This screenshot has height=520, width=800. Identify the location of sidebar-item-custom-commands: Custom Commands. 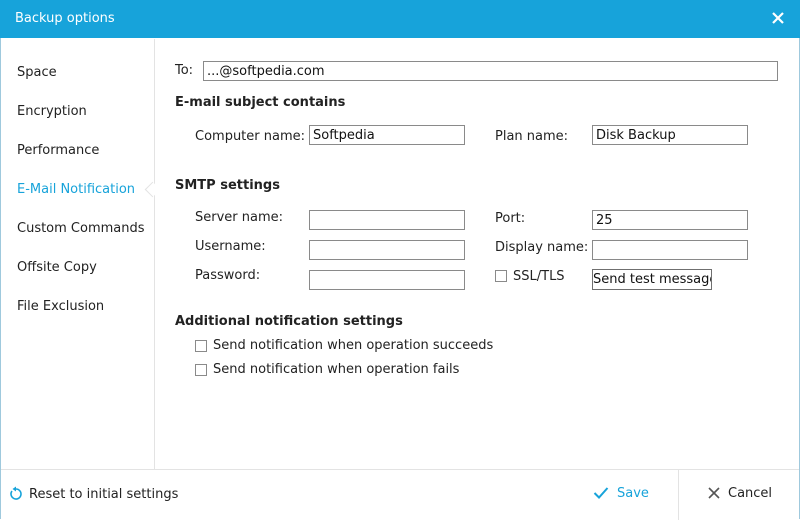
(81, 228).